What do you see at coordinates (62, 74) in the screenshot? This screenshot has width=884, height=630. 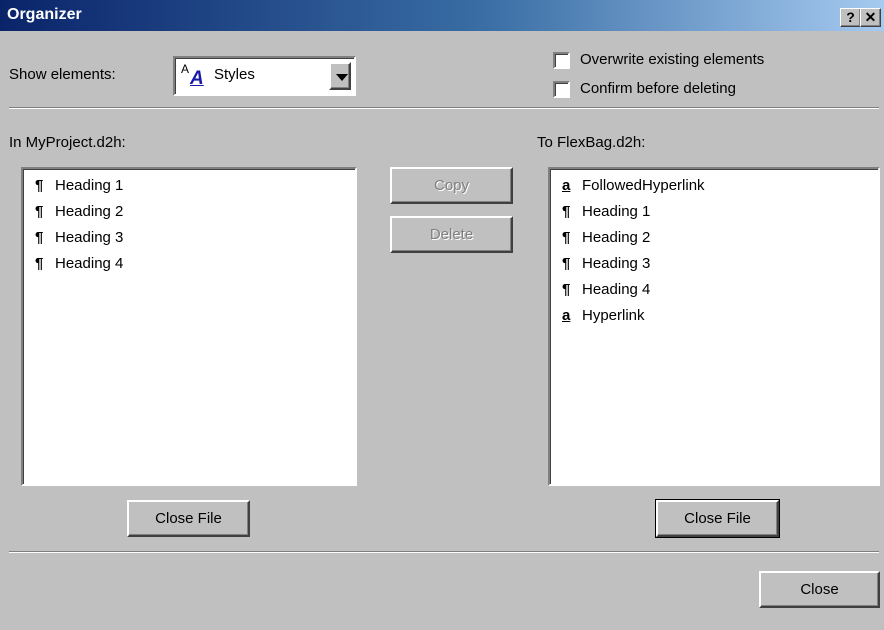 I see `show-elements-label: Show elements:` at bounding box center [62, 74].